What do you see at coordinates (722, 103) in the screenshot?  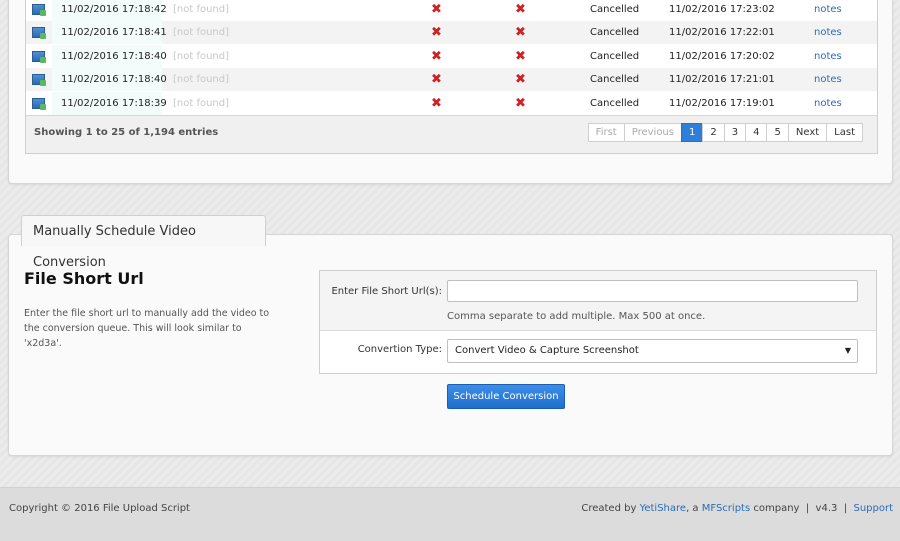 I see `completed-date: 11/02/2016 17:19:01` at bounding box center [722, 103].